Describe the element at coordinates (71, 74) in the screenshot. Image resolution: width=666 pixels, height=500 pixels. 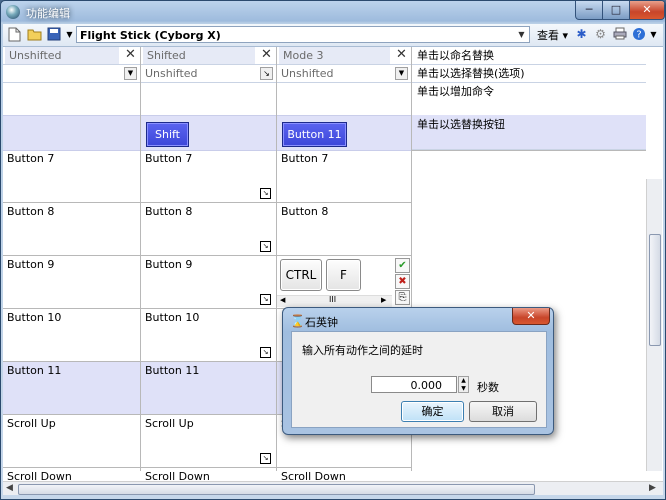
I see `column-mode-select: ▼` at that location.